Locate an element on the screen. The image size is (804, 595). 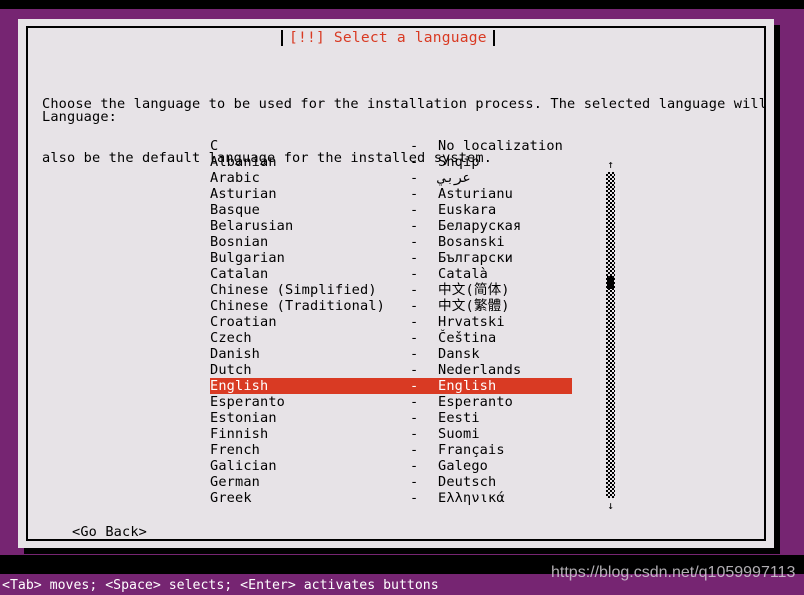
language-name: Estonian is located at coordinates (243, 418).